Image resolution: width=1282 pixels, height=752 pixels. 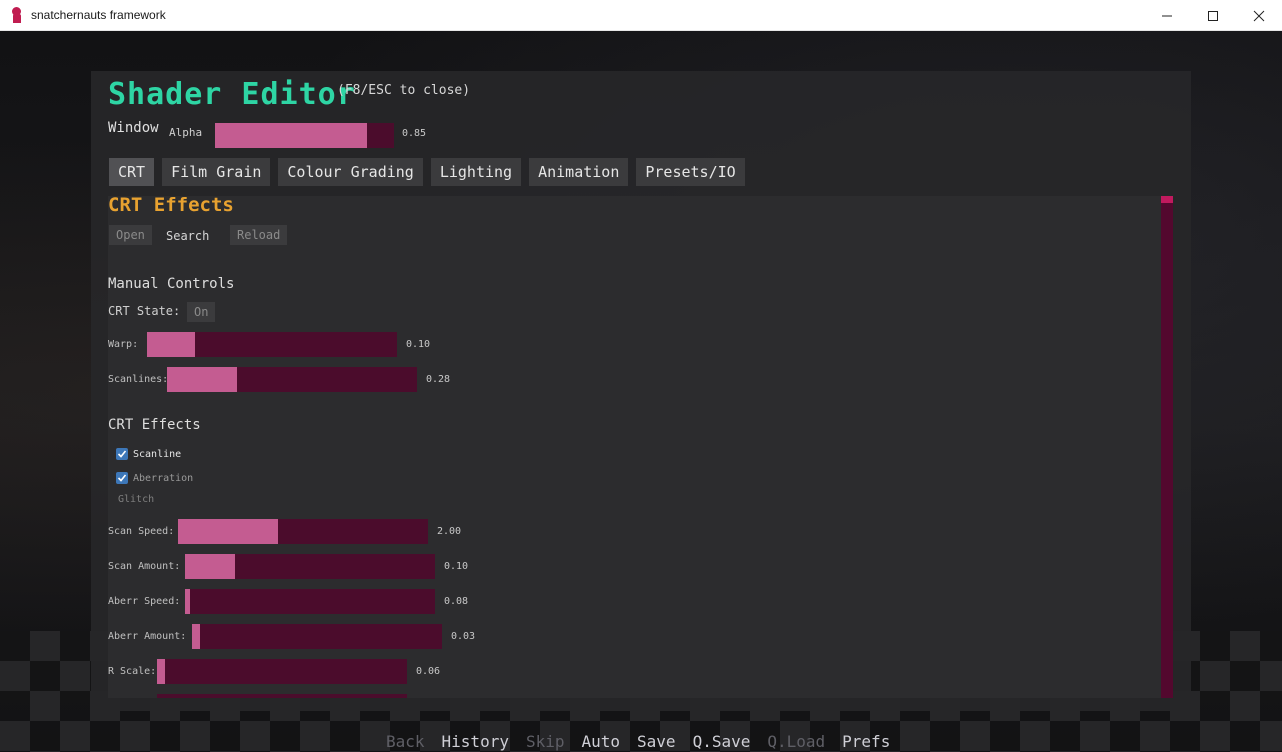 I want to click on aberr-amount-value: 0.03, so click(x=463, y=636).